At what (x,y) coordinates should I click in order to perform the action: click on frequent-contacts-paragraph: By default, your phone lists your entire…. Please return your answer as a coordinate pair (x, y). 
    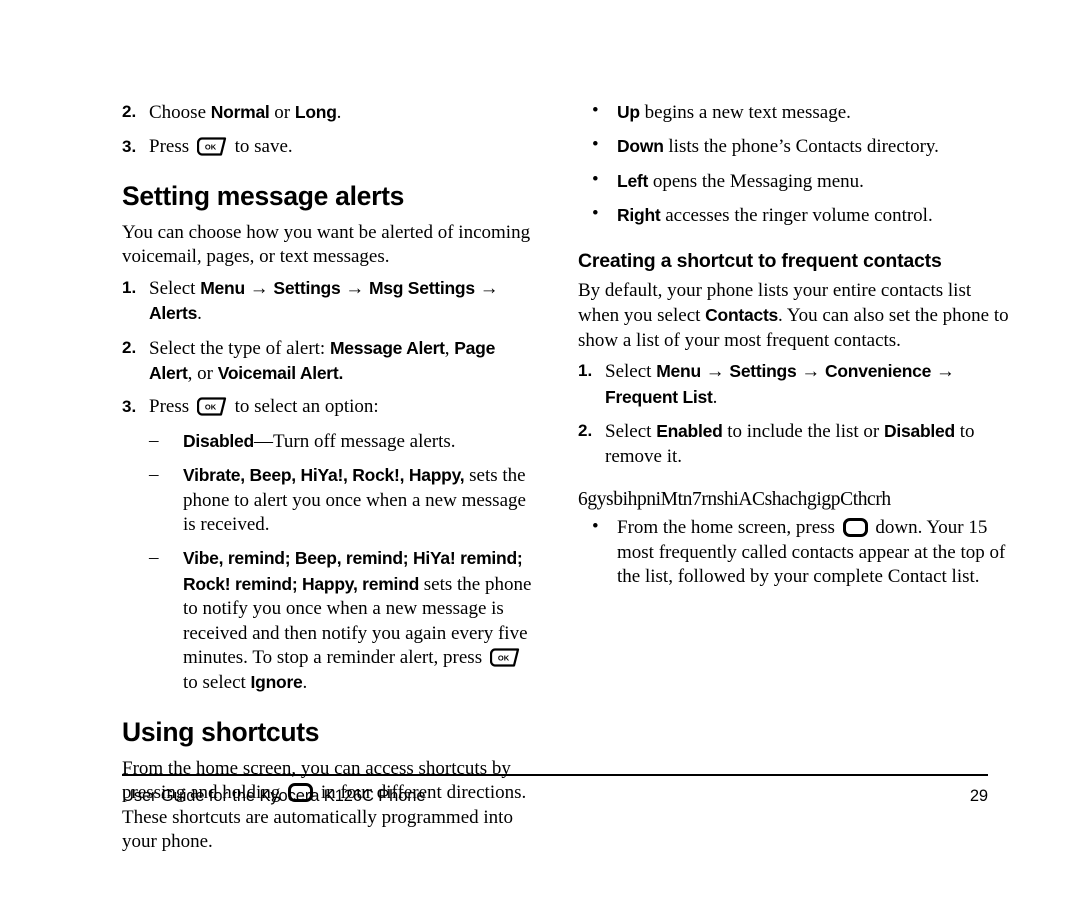
    Looking at the image, I should click on (794, 316).